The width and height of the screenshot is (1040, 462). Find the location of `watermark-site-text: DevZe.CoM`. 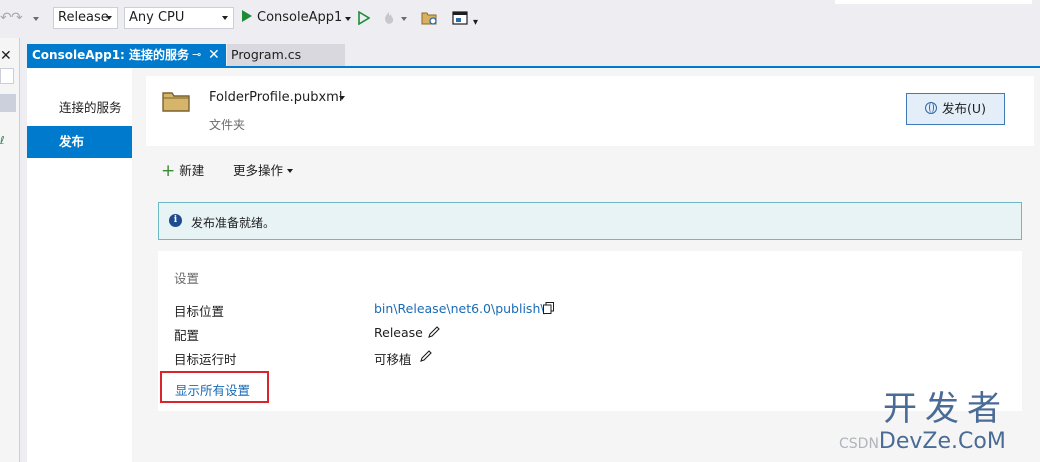

watermark-site-text: DevZe.CoM is located at coordinates (942, 441).